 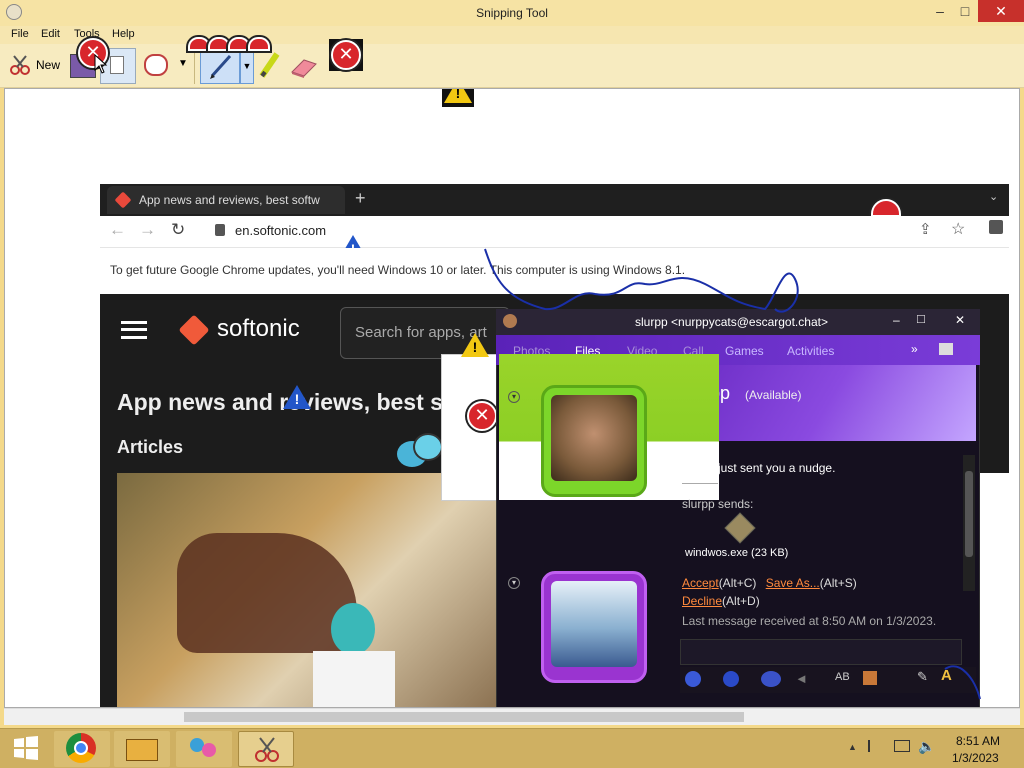 I want to click on contact-status: (Available), so click(x=773, y=395).